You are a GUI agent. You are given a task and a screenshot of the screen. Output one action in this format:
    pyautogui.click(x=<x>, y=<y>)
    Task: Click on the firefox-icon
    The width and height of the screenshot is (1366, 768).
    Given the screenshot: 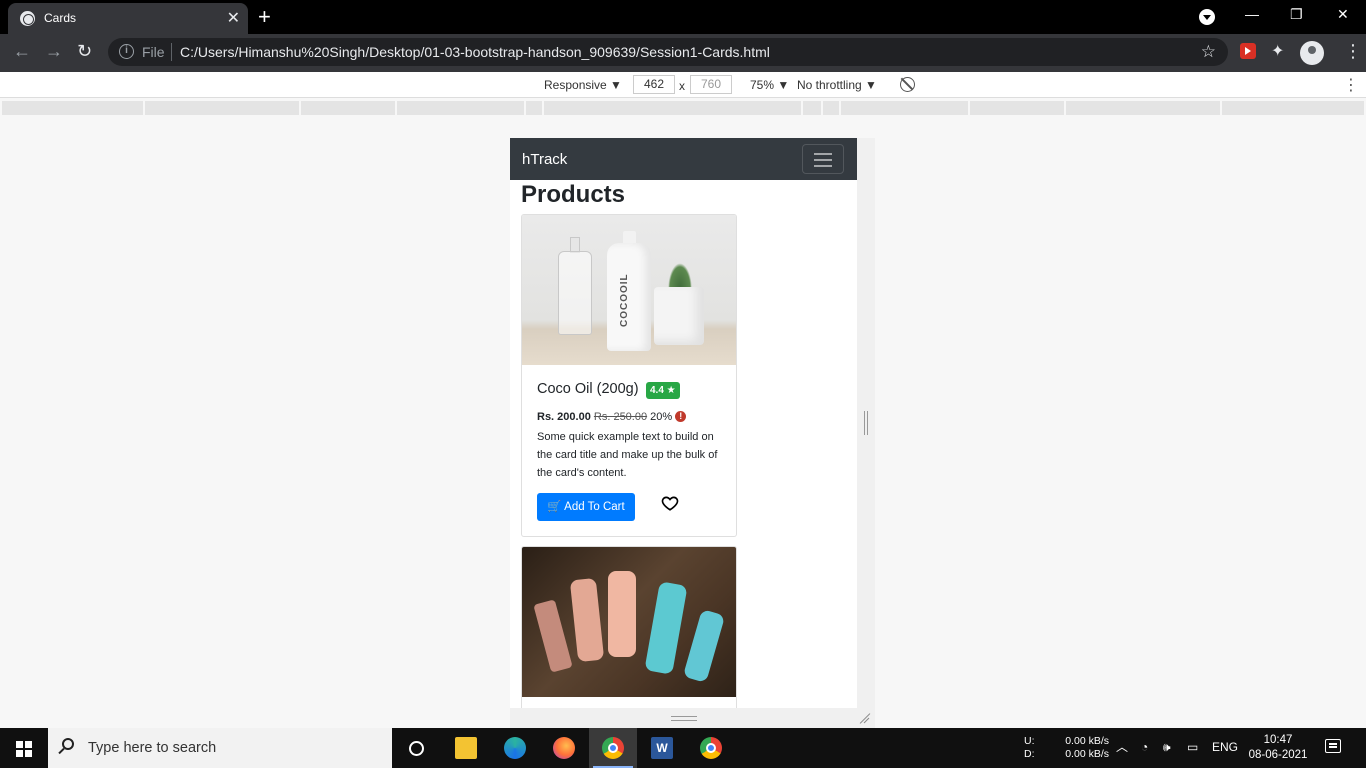 What is the action you would take?
    pyautogui.click(x=564, y=748)
    